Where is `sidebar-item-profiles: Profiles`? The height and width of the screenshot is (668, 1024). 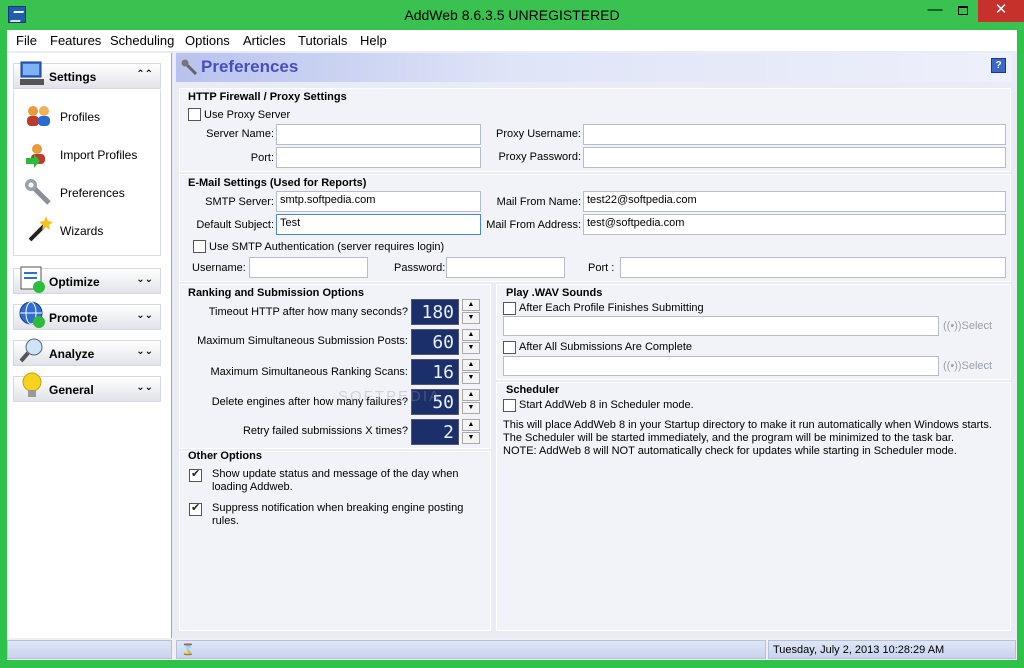 sidebar-item-profiles: Profiles is located at coordinates (80, 117).